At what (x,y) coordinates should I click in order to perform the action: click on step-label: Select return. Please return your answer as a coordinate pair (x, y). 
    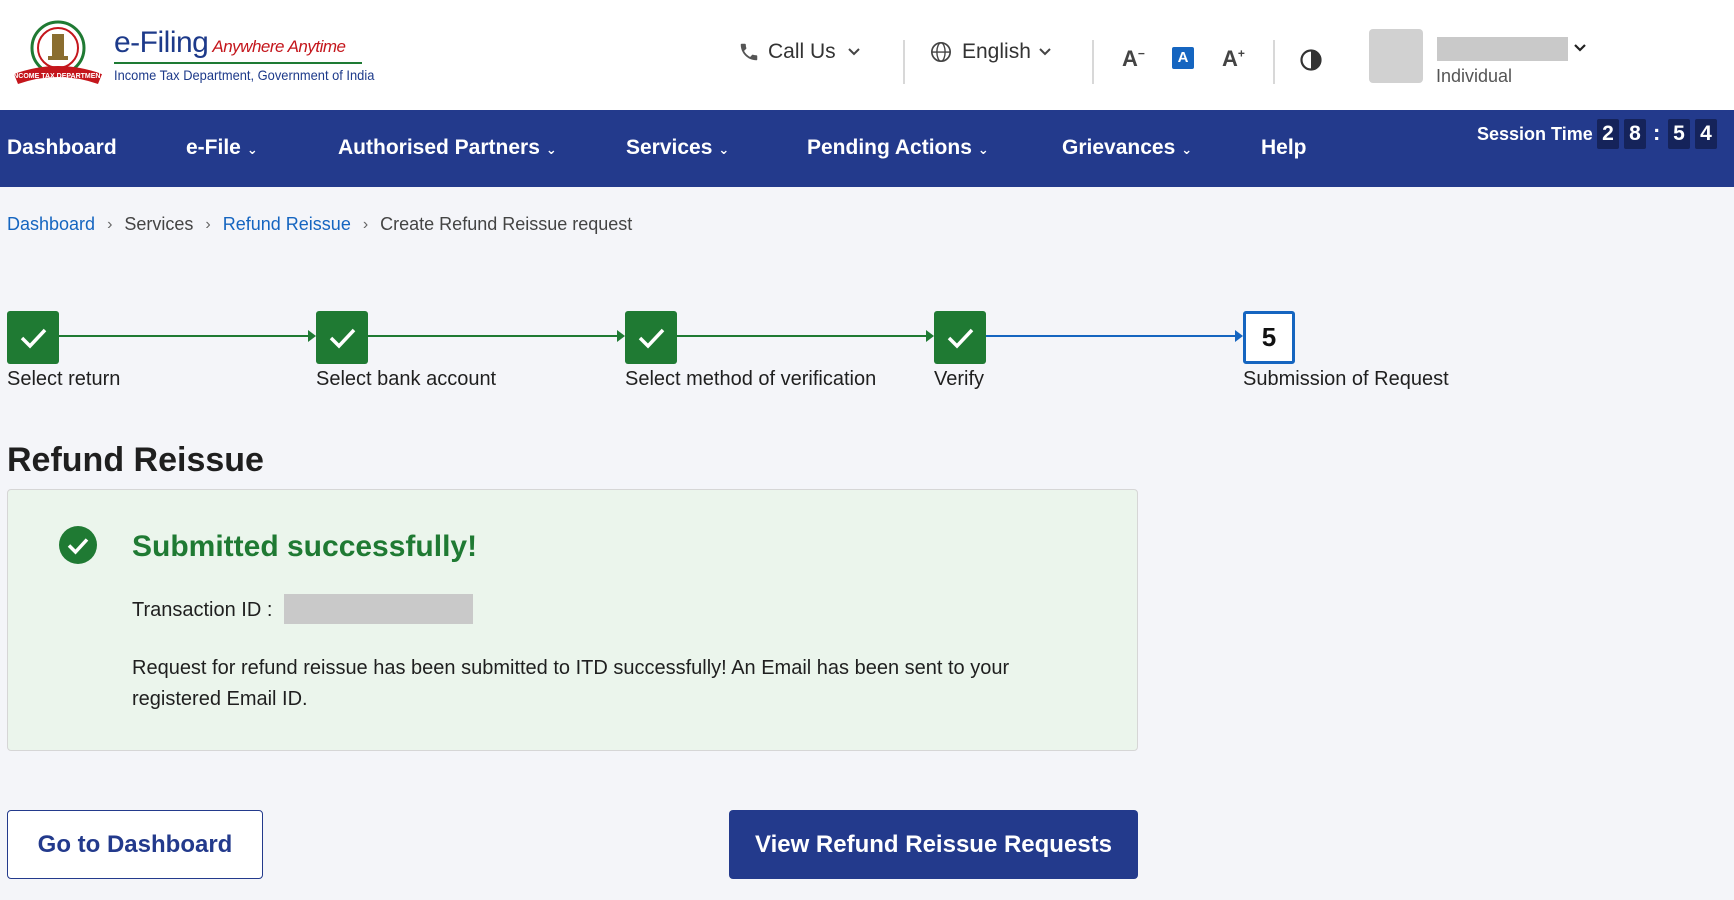
    Looking at the image, I should click on (64, 379).